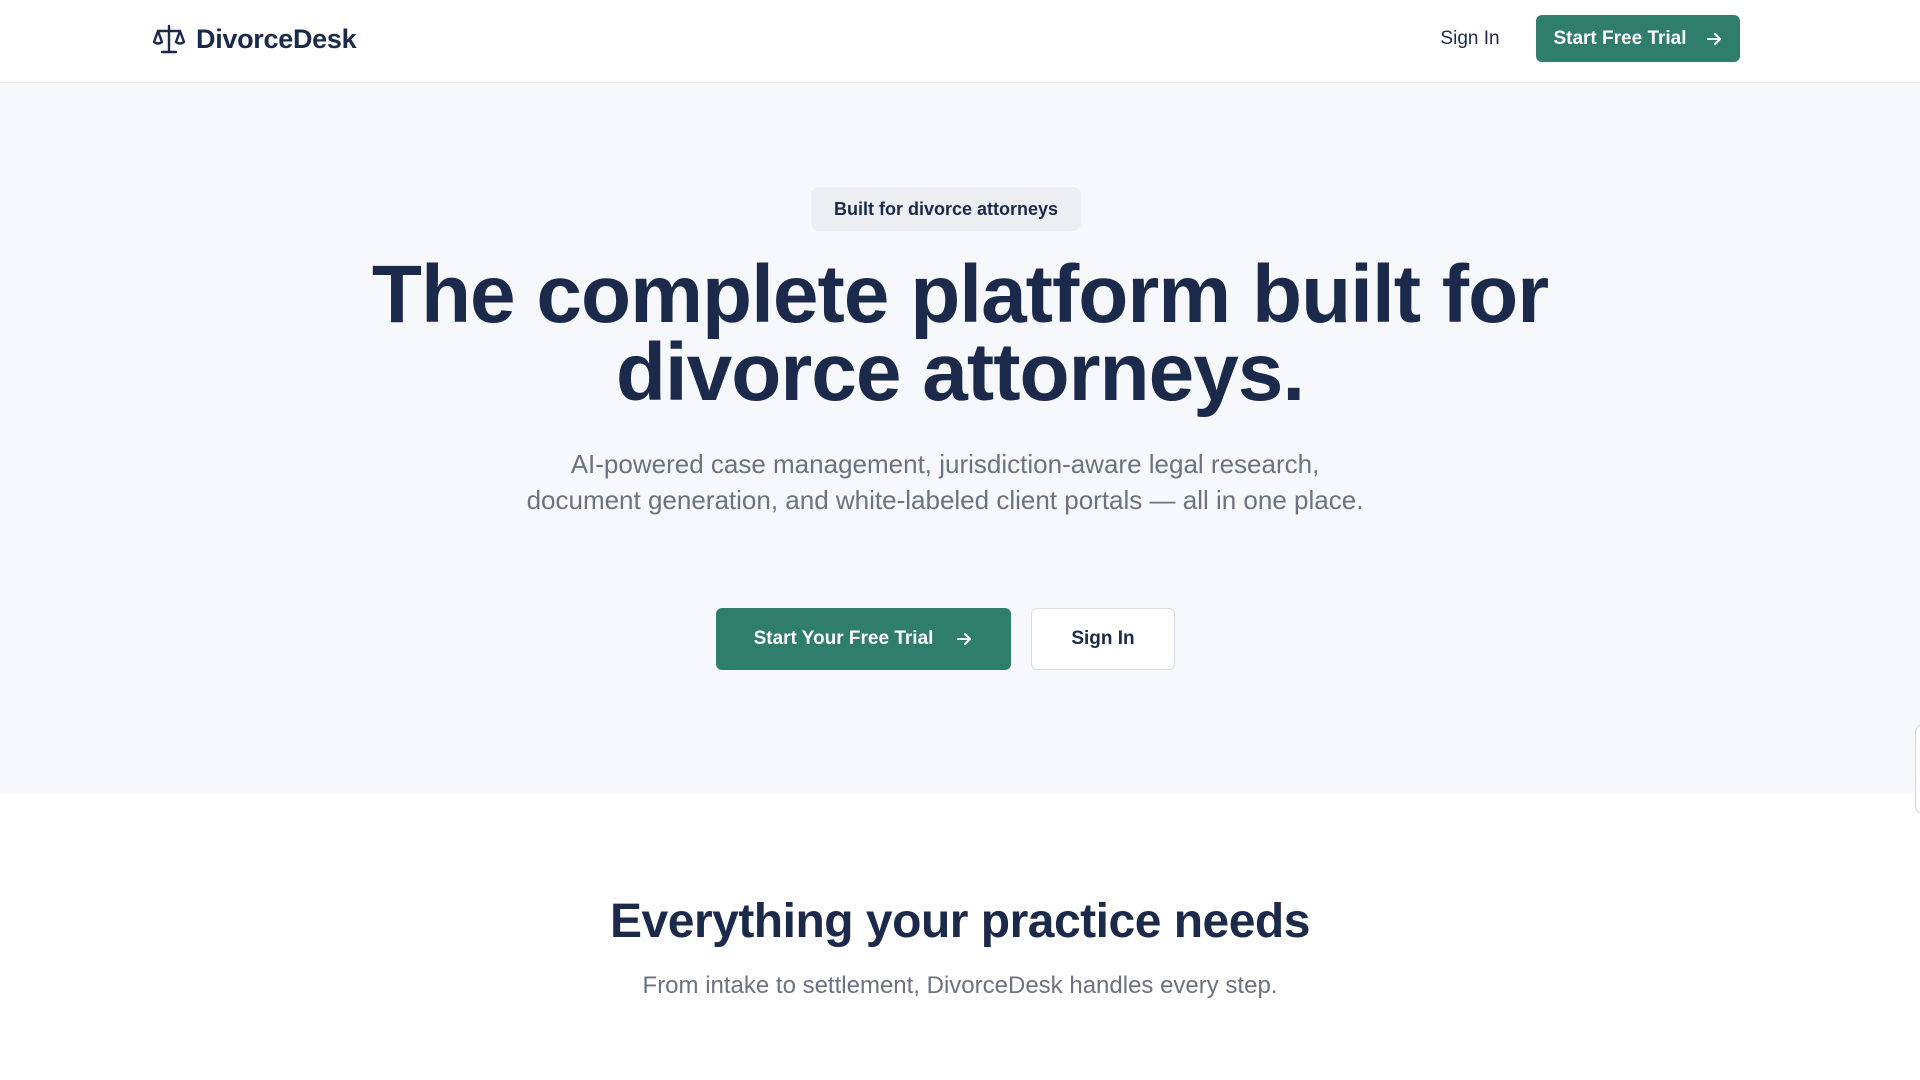  What do you see at coordinates (843, 638) in the screenshot?
I see `primary-cta-label: Start Your Free Trial` at bounding box center [843, 638].